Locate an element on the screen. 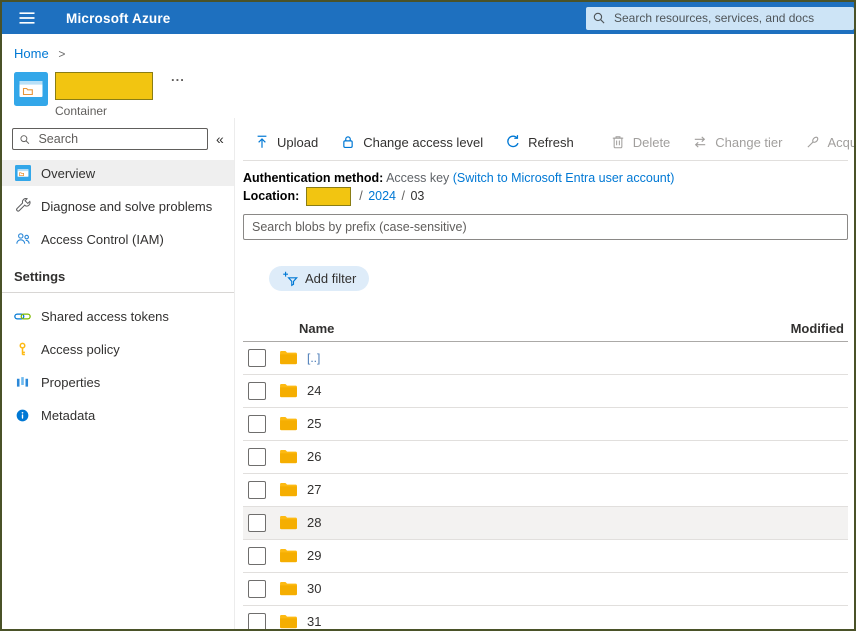  breadcrumb: Home > is located at coordinates (428, 47).